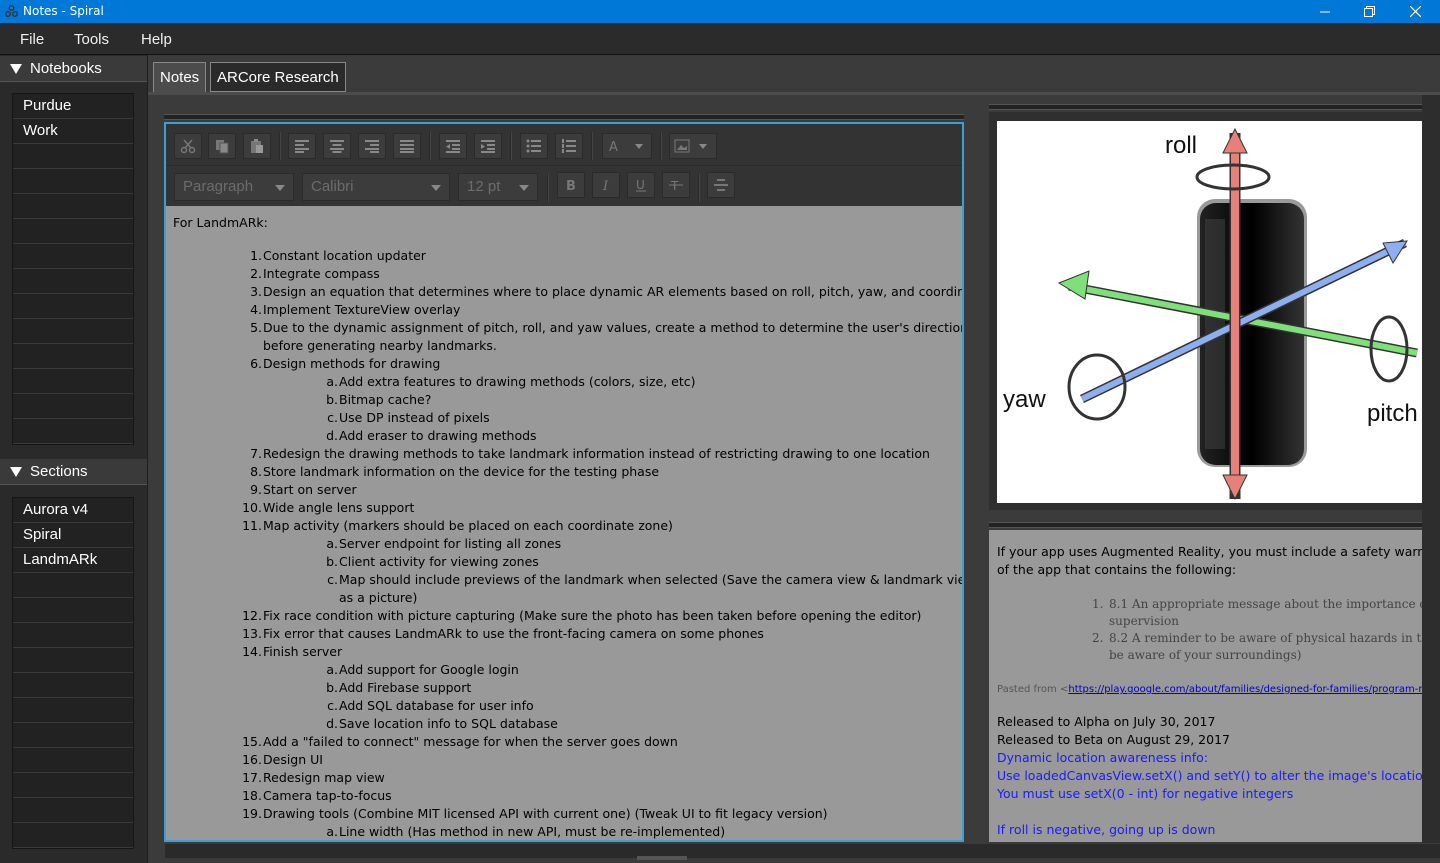  Describe the element at coordinates (352, 363) in the screenshot. I see `list-item: Design methods for drawing` at that location.